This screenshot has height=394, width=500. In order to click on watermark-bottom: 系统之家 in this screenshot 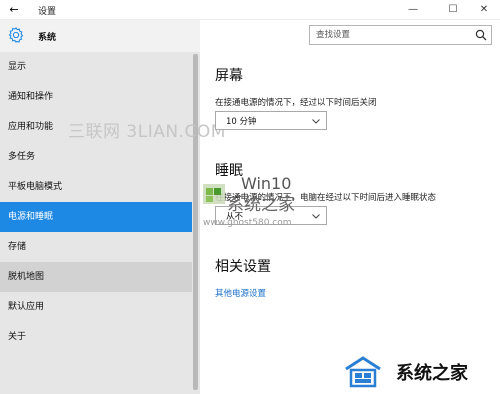, I will do `click(421, 373)`.